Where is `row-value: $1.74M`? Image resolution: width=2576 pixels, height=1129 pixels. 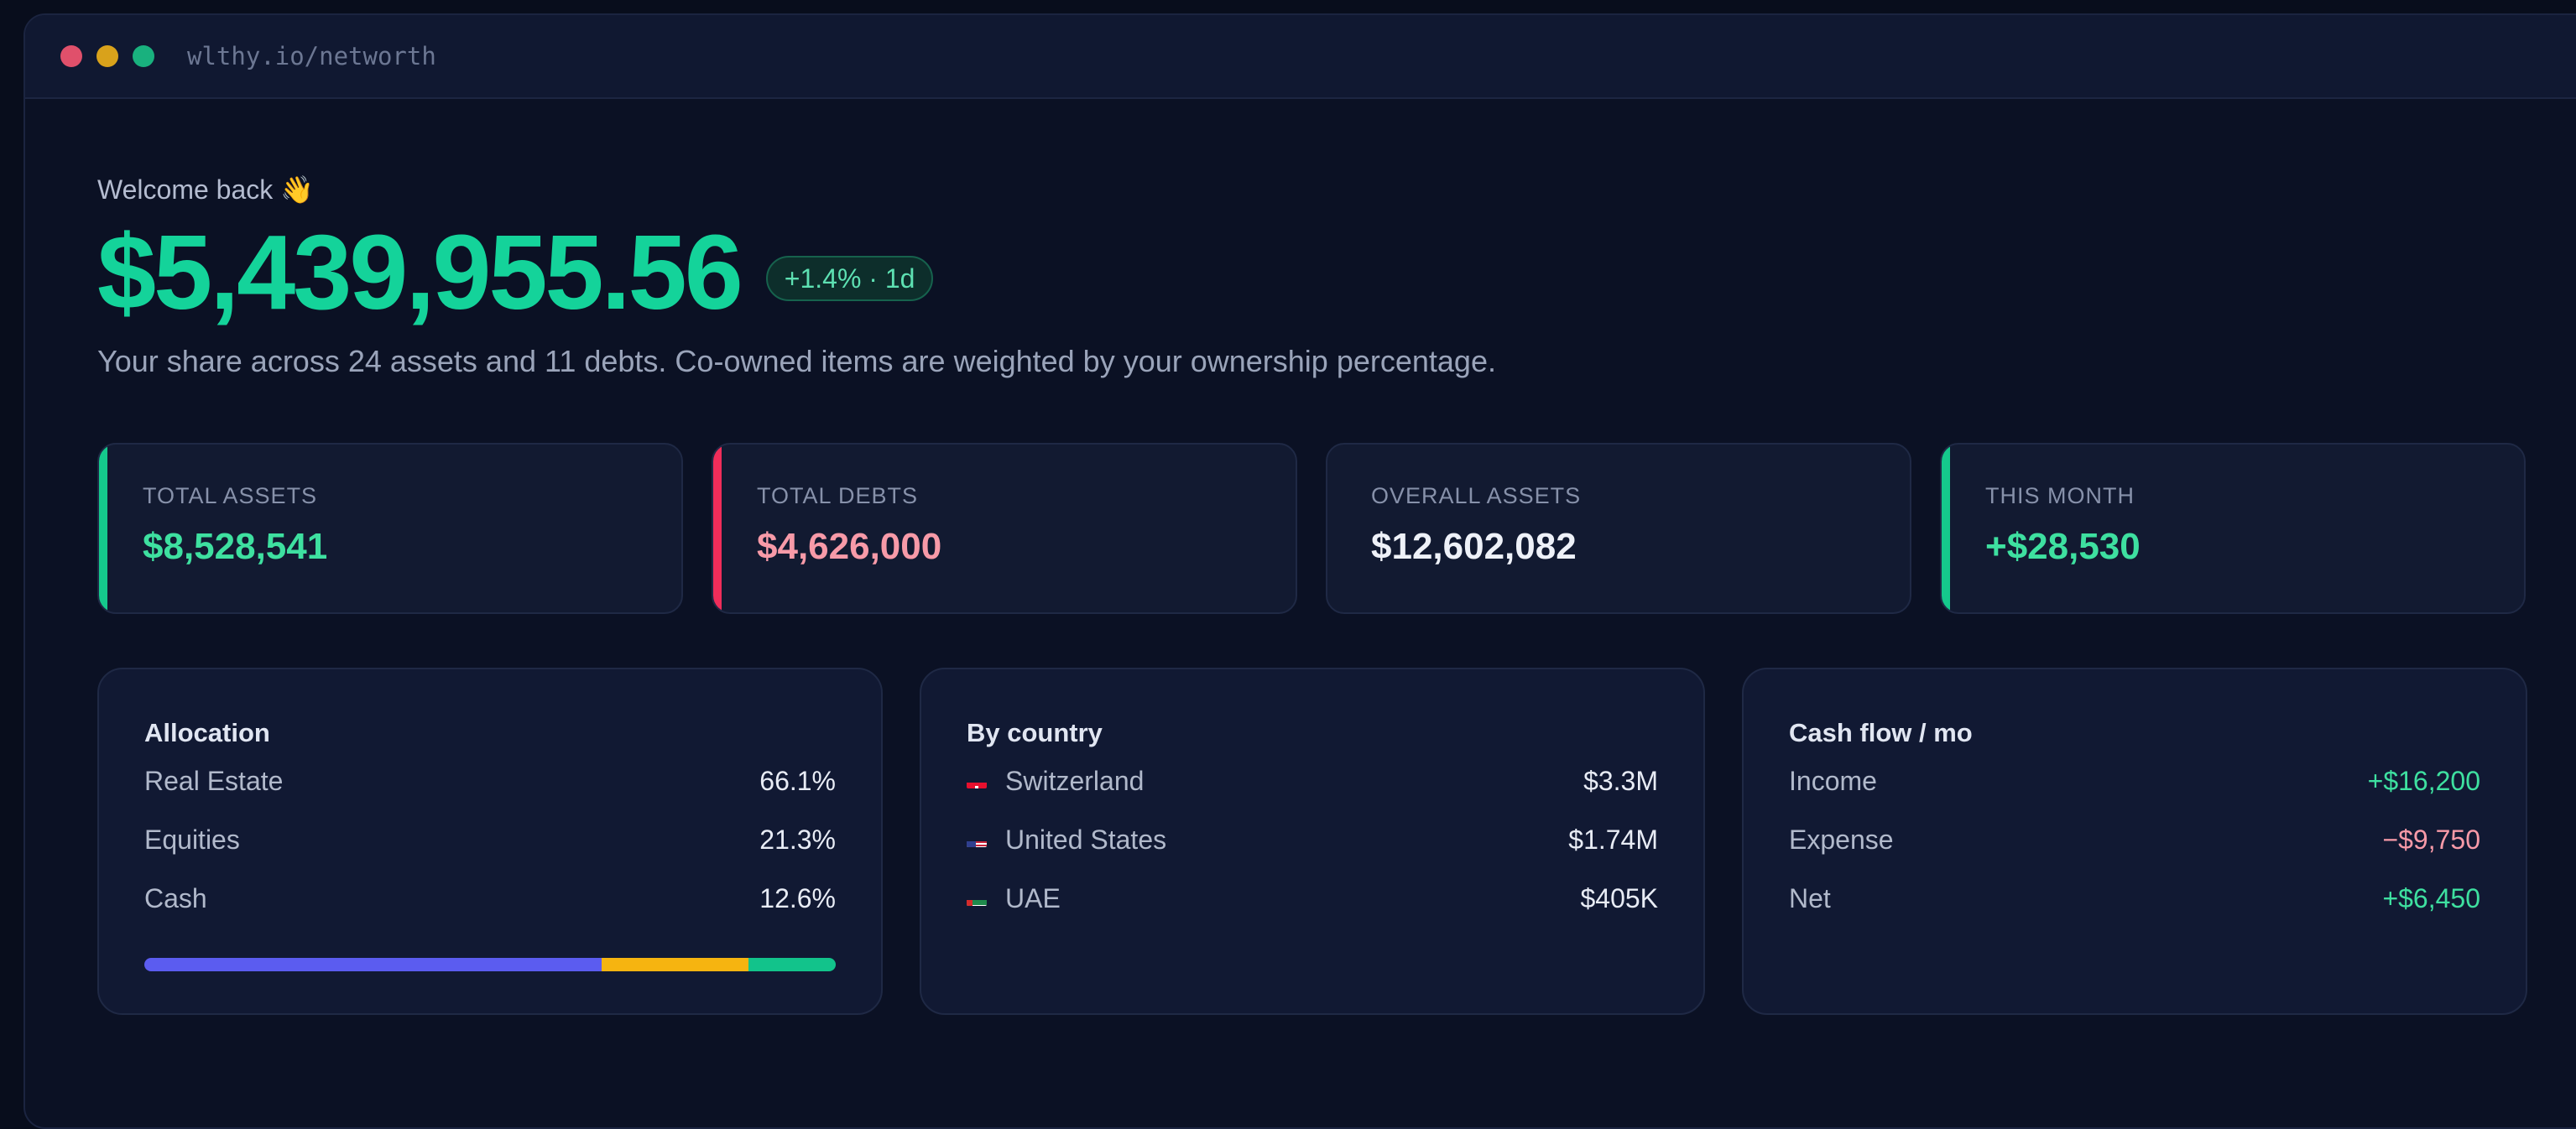 row-value: $1.74M is located at coordinates (1613, 839).